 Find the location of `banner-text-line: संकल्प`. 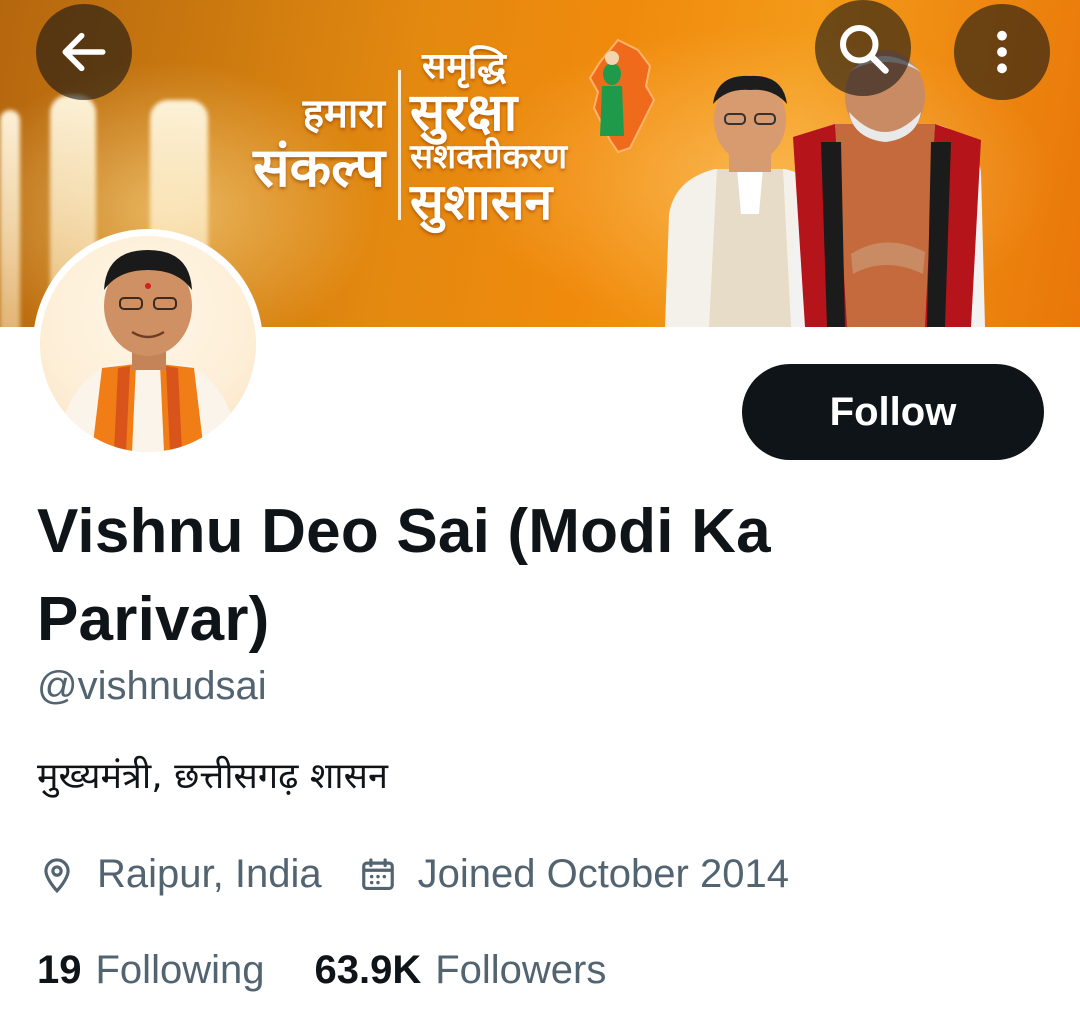

banner-text-line: संकल्प is located at coordinates (319, 167).